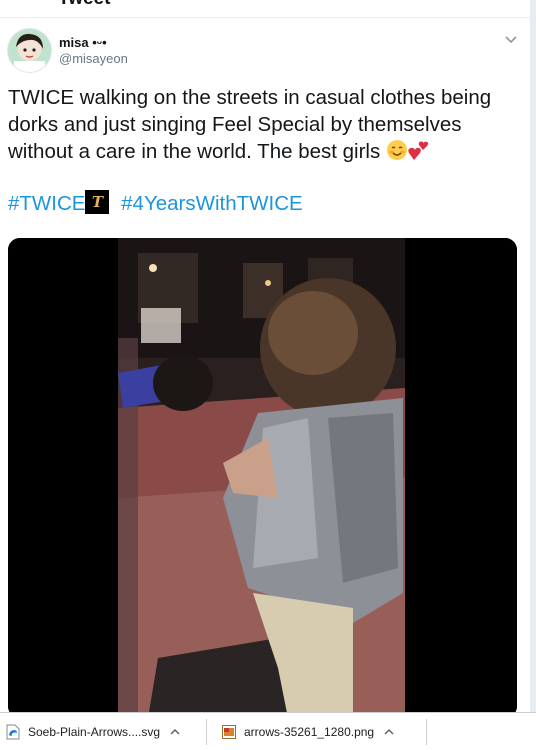 The image size is (536, 750). What do you see at coordinates (97, 202) in the screenshot?
I see `twice-hashflag-icon: T` at bounding box center [97, 202].